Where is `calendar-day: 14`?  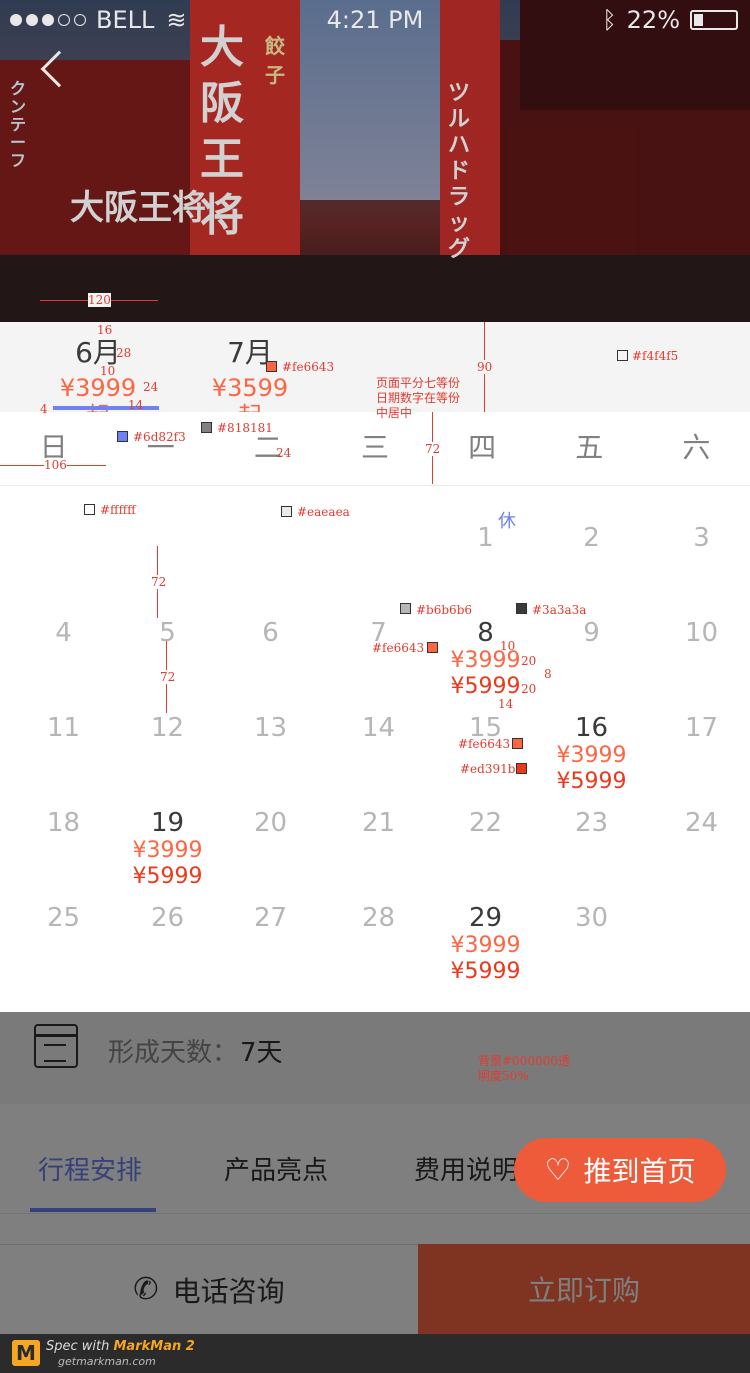 calendar-day: 14 is located at coordinates (378, 728).